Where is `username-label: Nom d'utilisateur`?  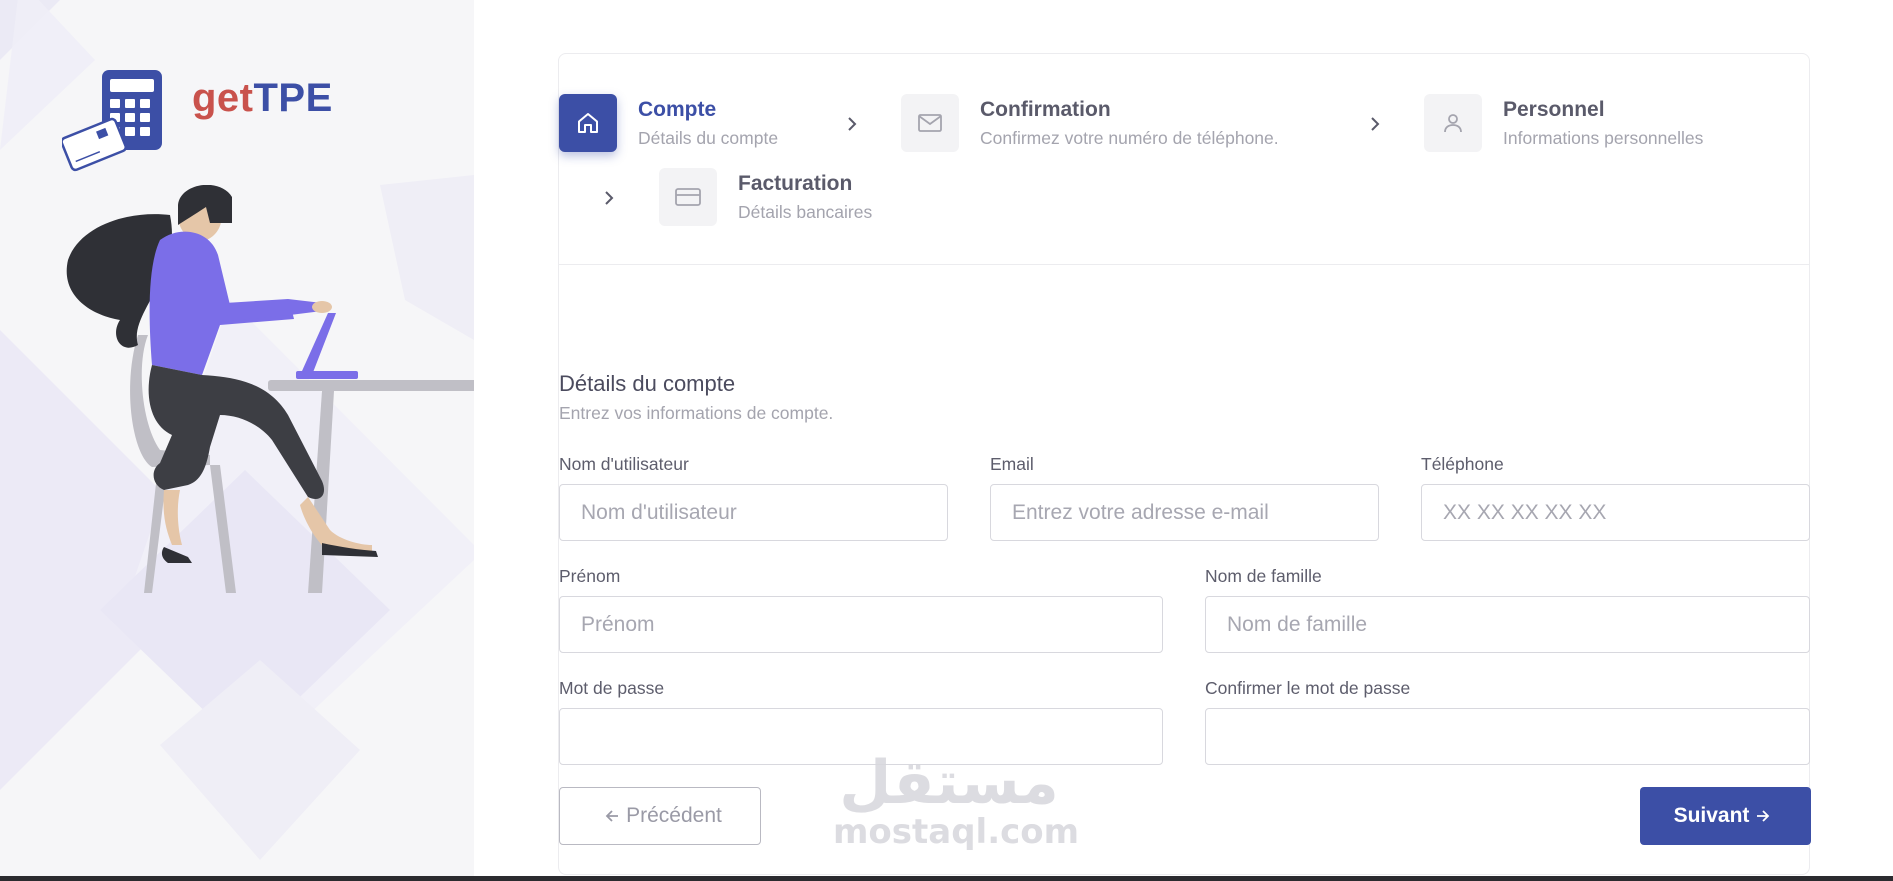 username-label: Nom d'utilisateur is located at coordinates (624, 464).